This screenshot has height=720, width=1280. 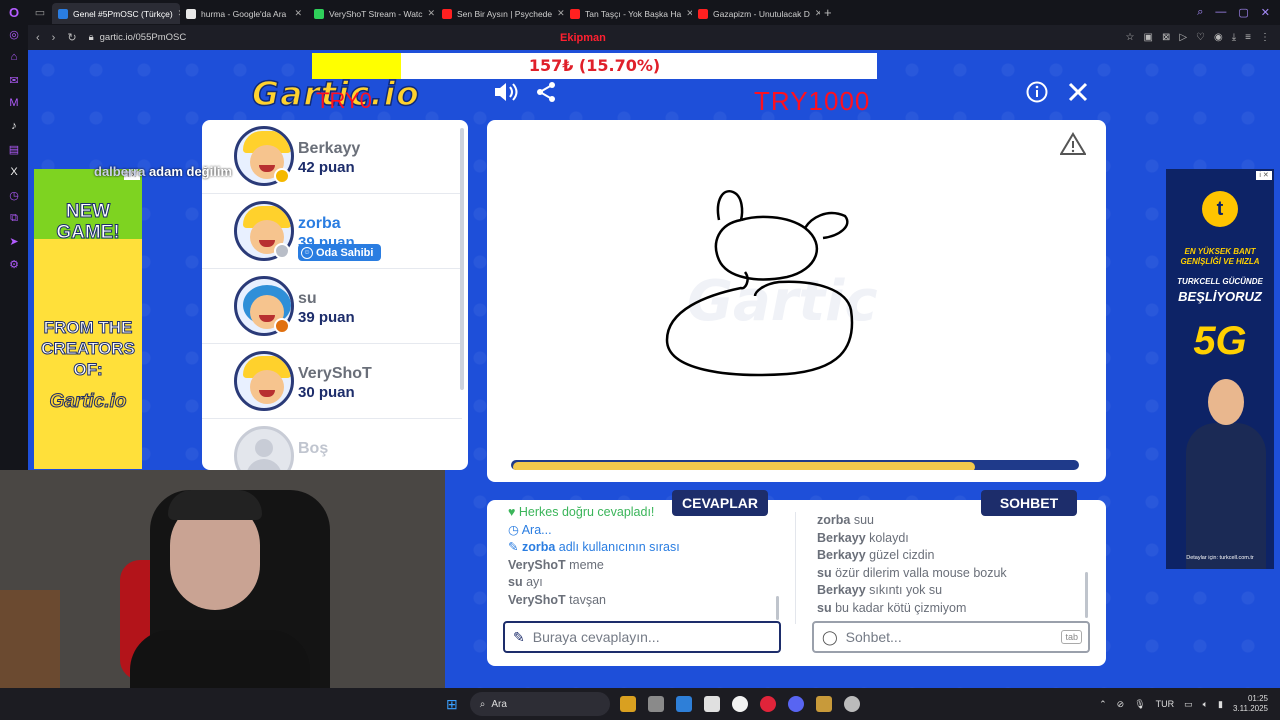 I want to click on tray-language: TUR, so click(x=1165, y=704).